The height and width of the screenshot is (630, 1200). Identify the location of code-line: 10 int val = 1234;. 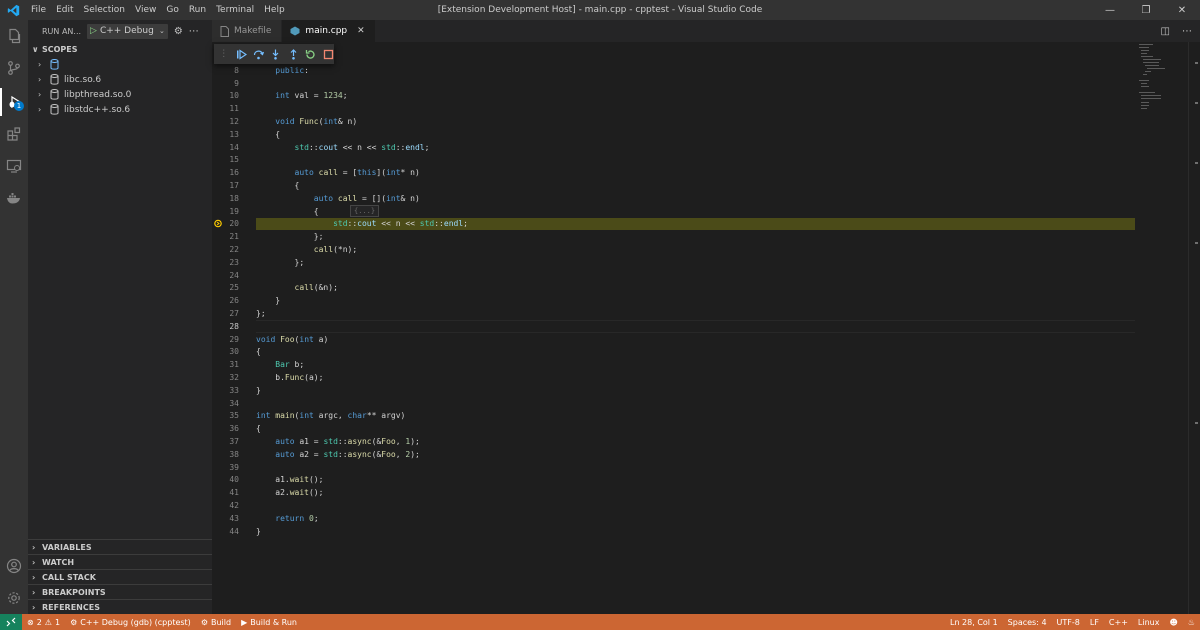
(673, 96).